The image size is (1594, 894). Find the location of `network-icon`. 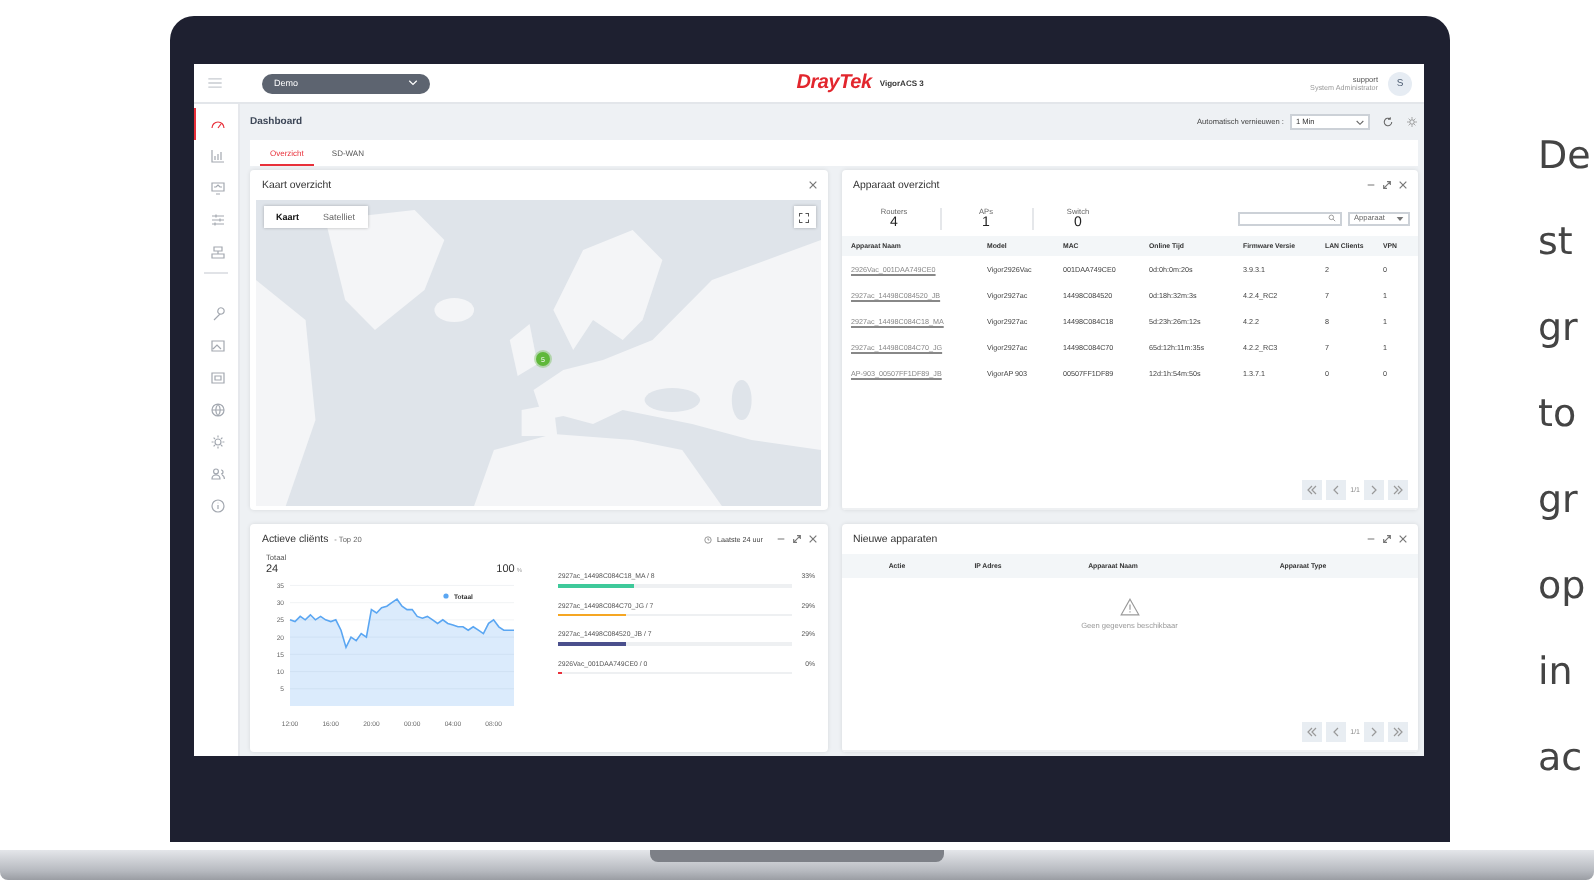

network-icon is located at coordinates (217, 252).